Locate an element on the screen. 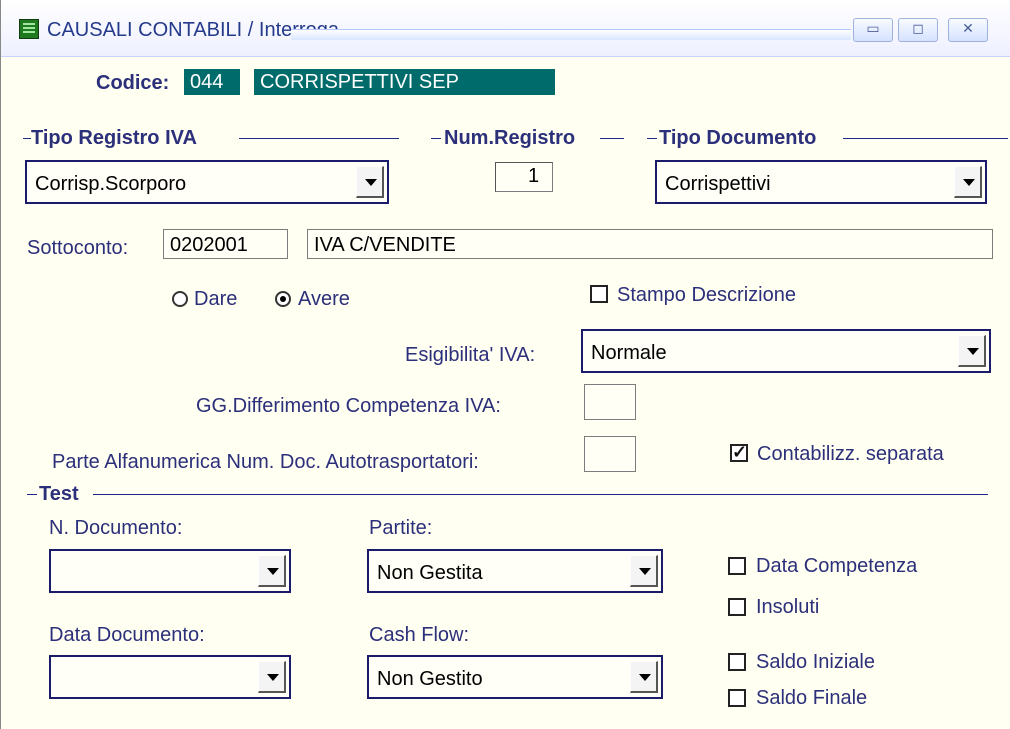 The height and width of the screenshot is (729, 1010). restore-icon: ◻ is located at coordinates (918, 28).